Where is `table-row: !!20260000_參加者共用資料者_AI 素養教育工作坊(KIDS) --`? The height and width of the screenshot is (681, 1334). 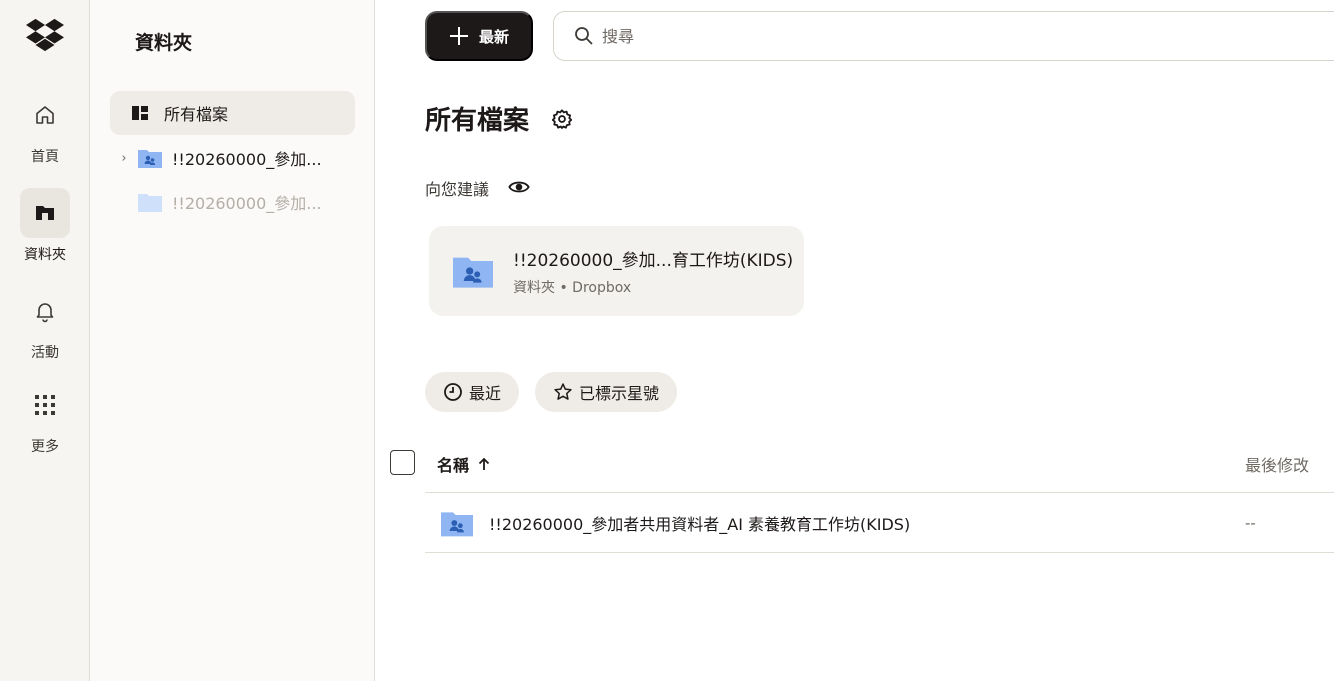
table-row: !!20260000_參加者共用資料者_AI 素養教育工作坊(KIDS) -- is located at coordinates (879, 522).